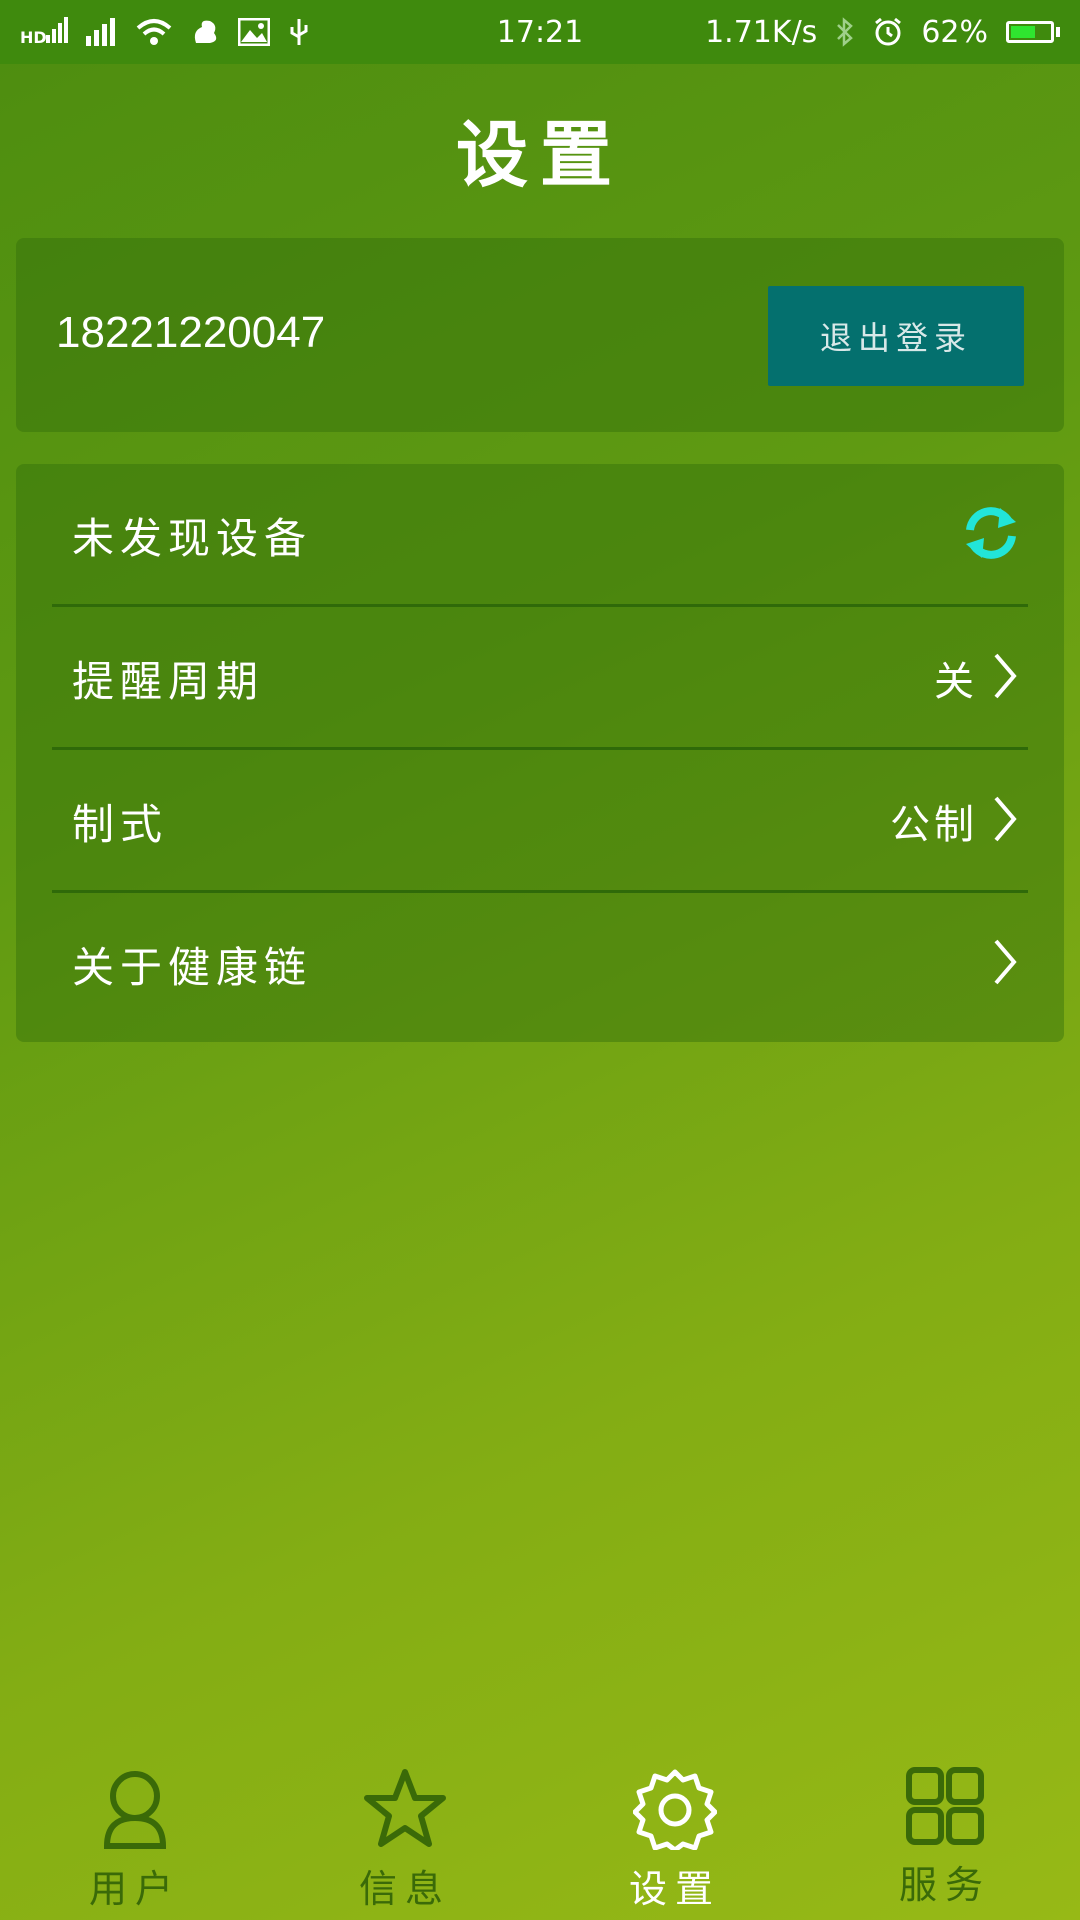  Describe the element at coordinates (192, 967) in the screenshot. I see `row-label: 关于健康链` at that location.